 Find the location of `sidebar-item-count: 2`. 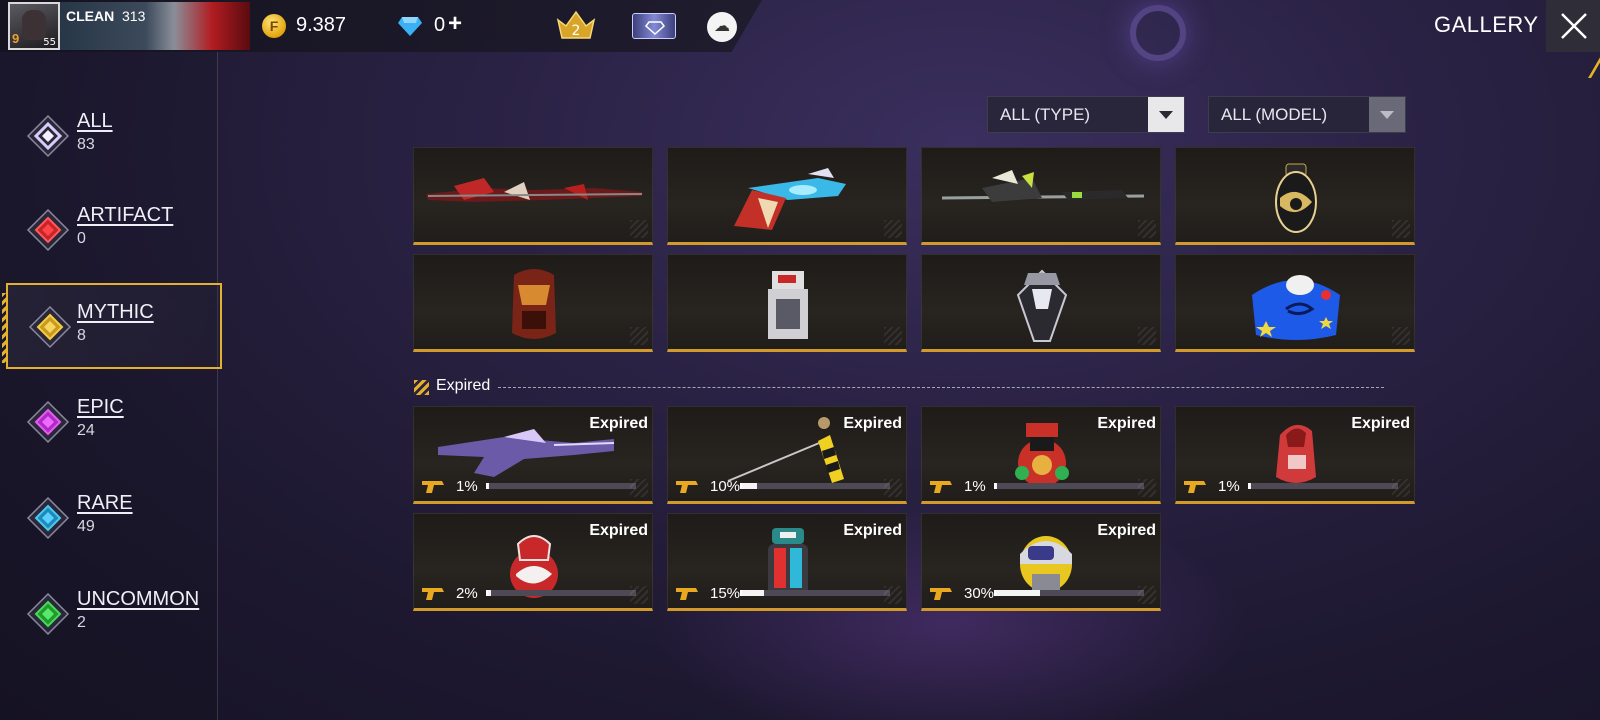

sidebar-item-count: 2 is located at coordinates (81, 622).